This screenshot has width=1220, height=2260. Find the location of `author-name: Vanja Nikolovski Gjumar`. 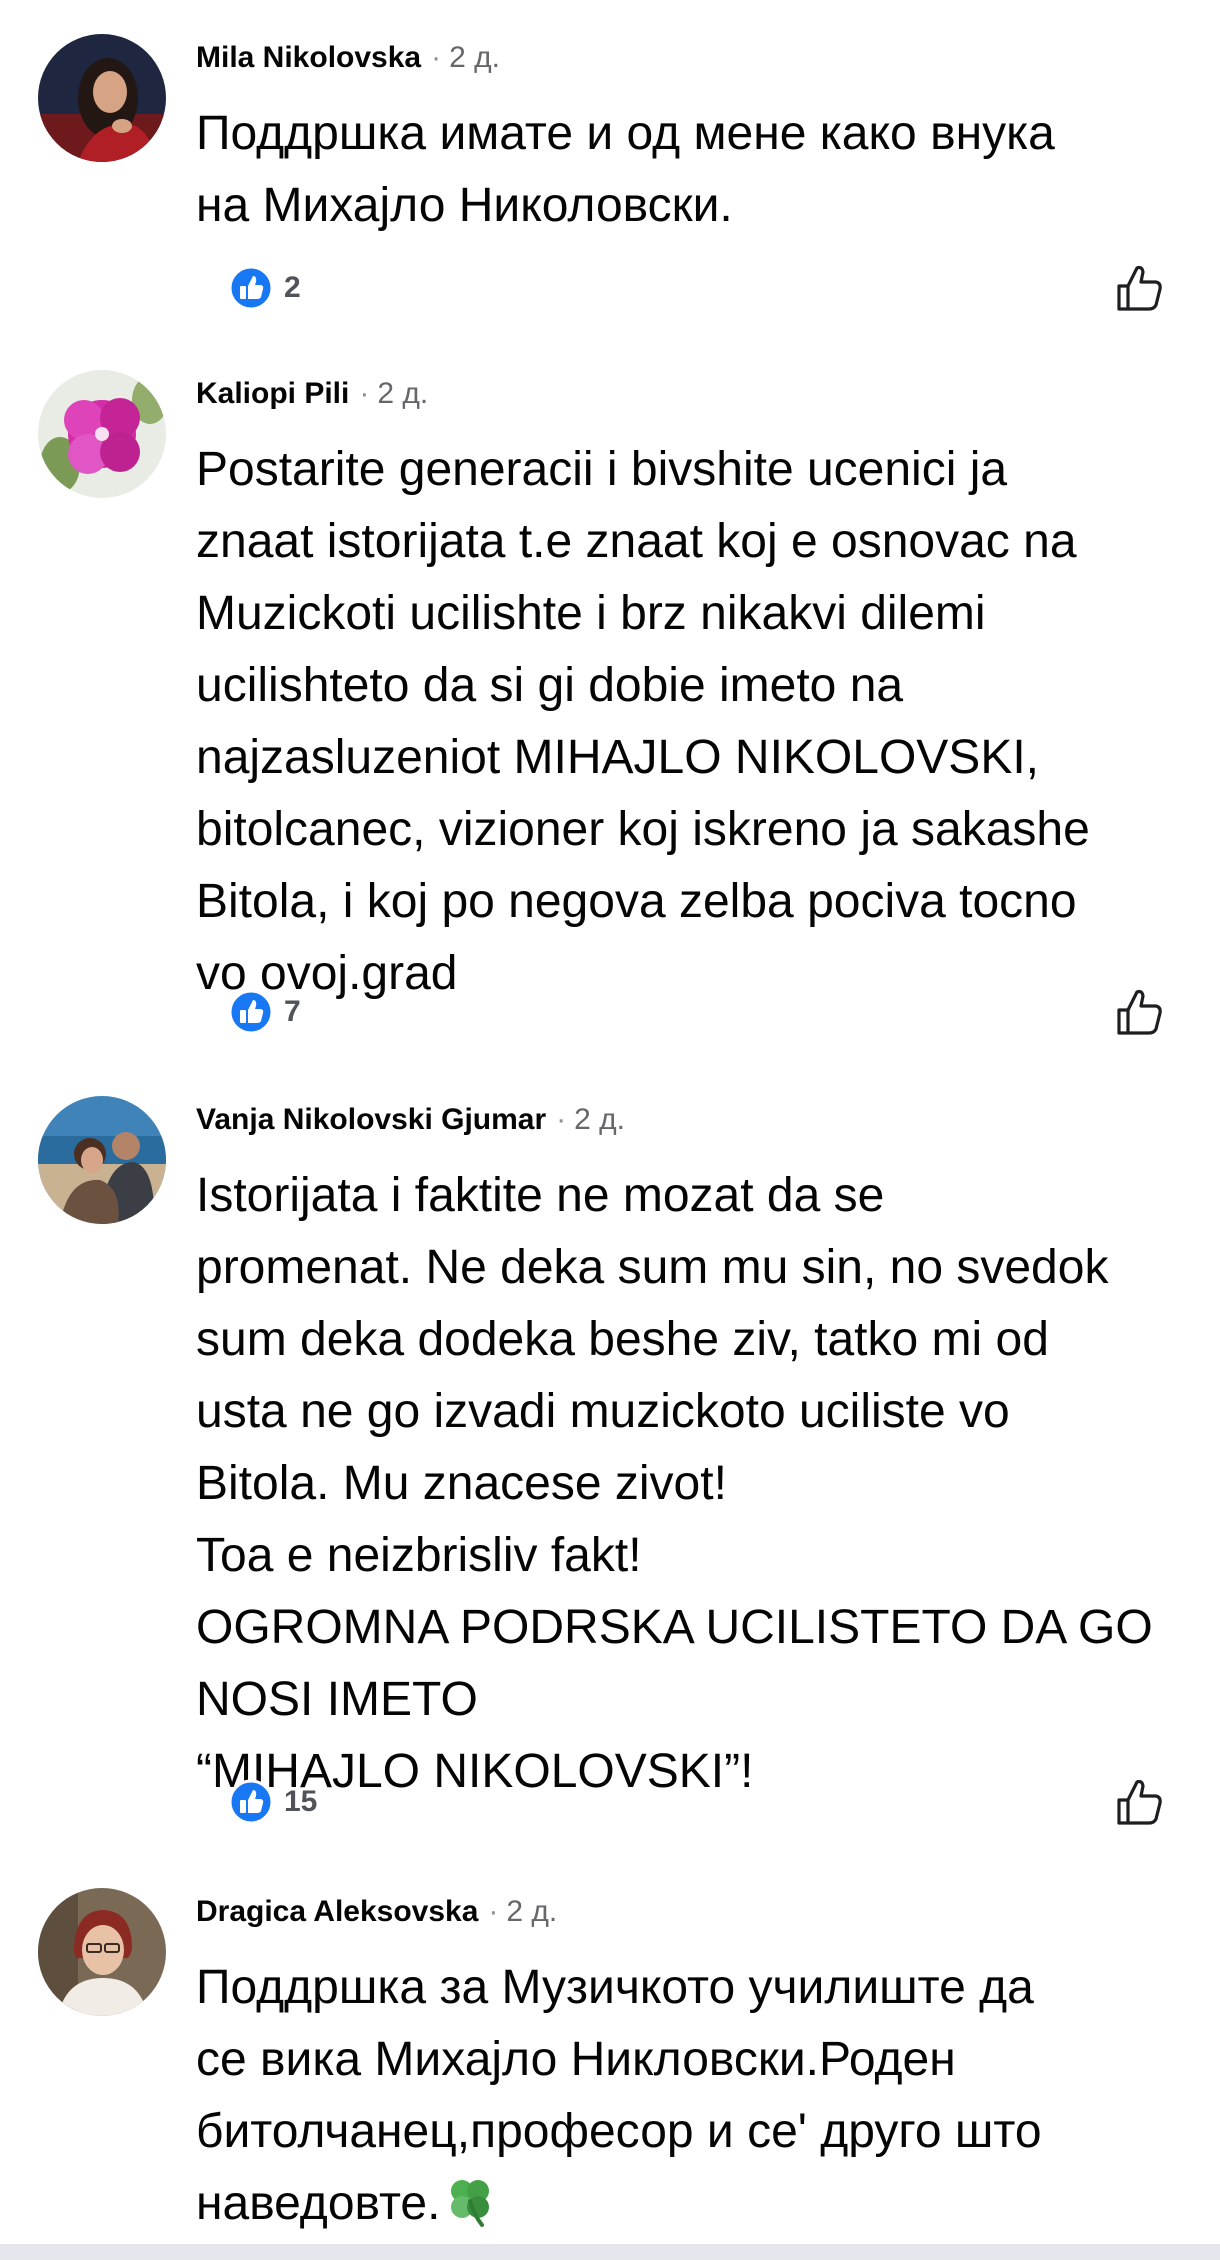

author-name: Vanja Nikolovski Gjumar is located at coordinates (371, 1120).